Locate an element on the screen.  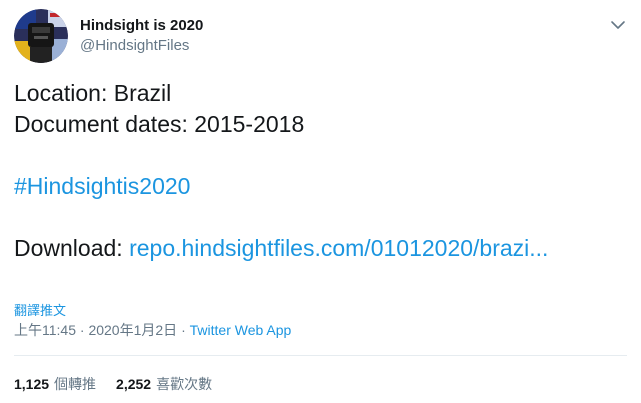
translate-tweet-link: 翻譯推文 is located at coordinates (40, 309).